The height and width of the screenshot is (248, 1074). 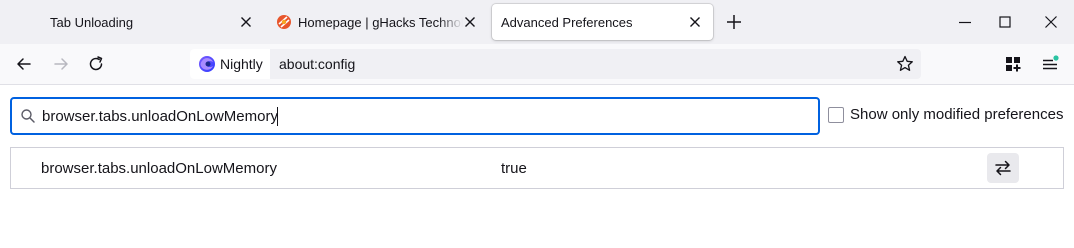 What do you see at coordinates (1050, 64) in the screenshot?
I see `hamburger-menu-icon` at bounding box center [1050, 64].